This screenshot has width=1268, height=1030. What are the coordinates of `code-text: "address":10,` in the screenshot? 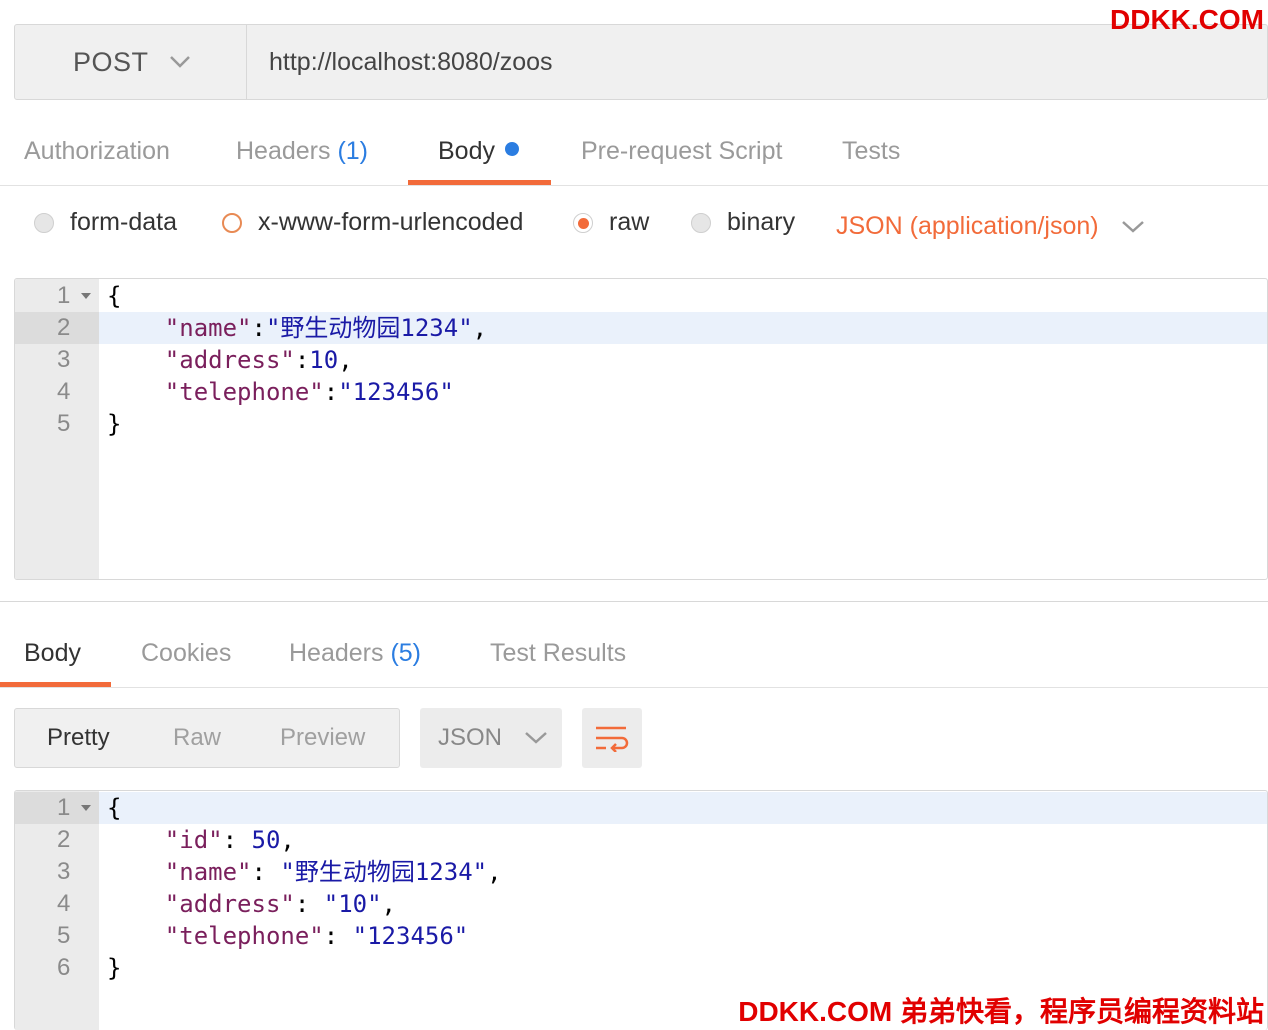 It's located at (258, 360).